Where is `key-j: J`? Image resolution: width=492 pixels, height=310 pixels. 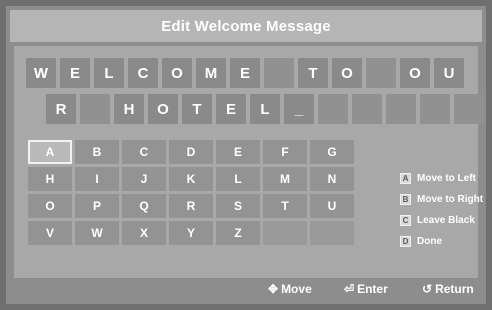
key-j: J is located at coordinates (144, 179).